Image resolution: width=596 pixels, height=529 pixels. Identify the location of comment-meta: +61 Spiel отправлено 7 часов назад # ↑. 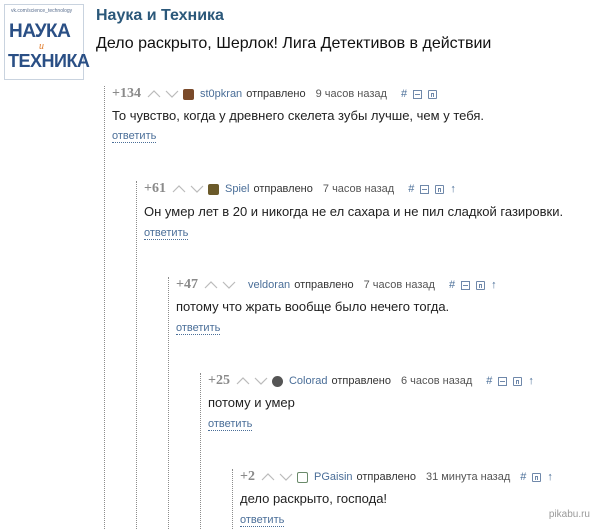
(300, 189).